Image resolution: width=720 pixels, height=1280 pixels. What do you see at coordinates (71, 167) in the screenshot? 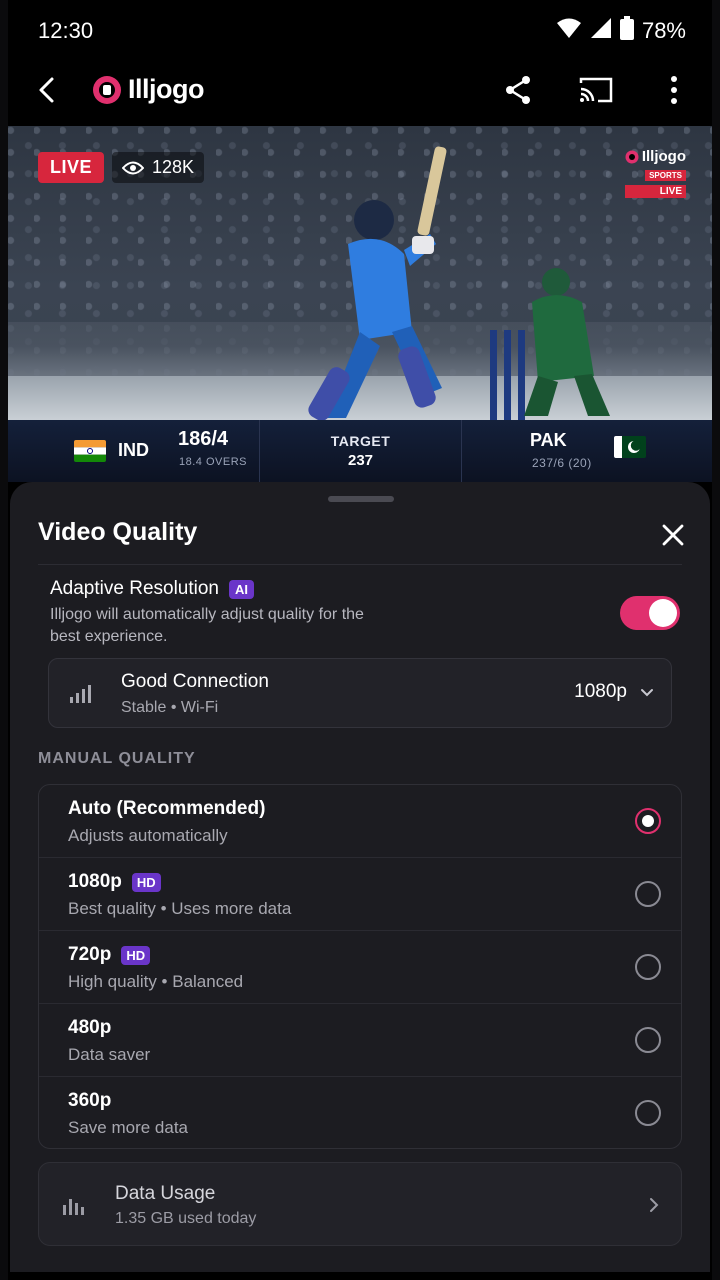
I see `live-badge: LIVE` at bounding box center [71, 167].